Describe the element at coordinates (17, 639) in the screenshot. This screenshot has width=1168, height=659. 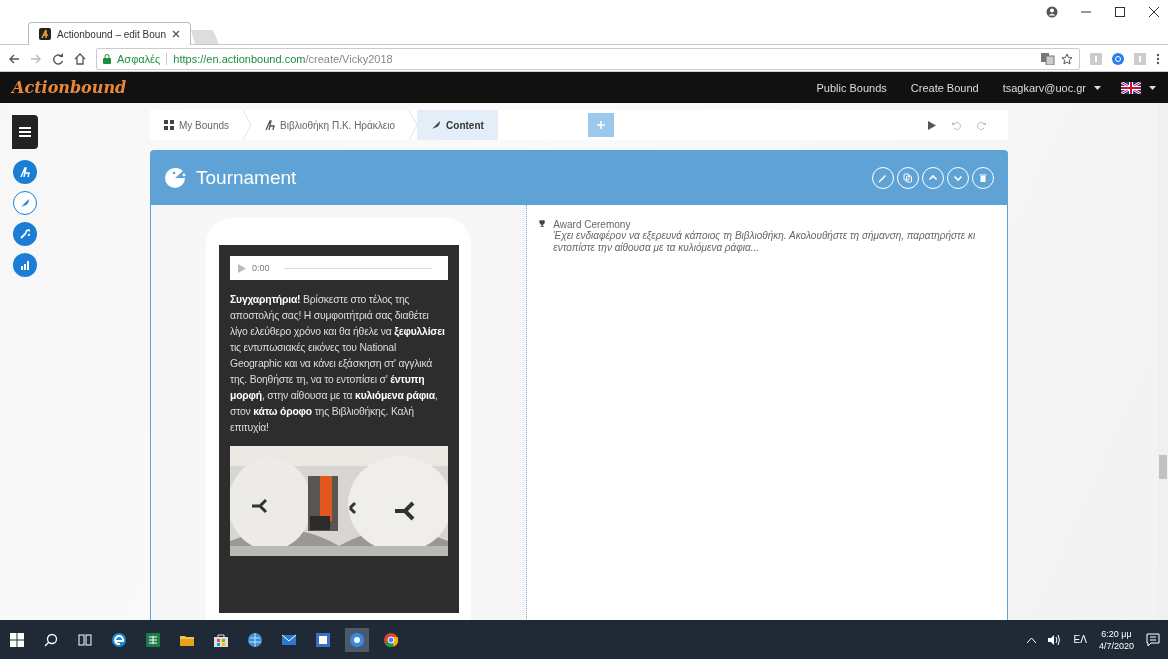
I see `windows-logo-icon` at that location.